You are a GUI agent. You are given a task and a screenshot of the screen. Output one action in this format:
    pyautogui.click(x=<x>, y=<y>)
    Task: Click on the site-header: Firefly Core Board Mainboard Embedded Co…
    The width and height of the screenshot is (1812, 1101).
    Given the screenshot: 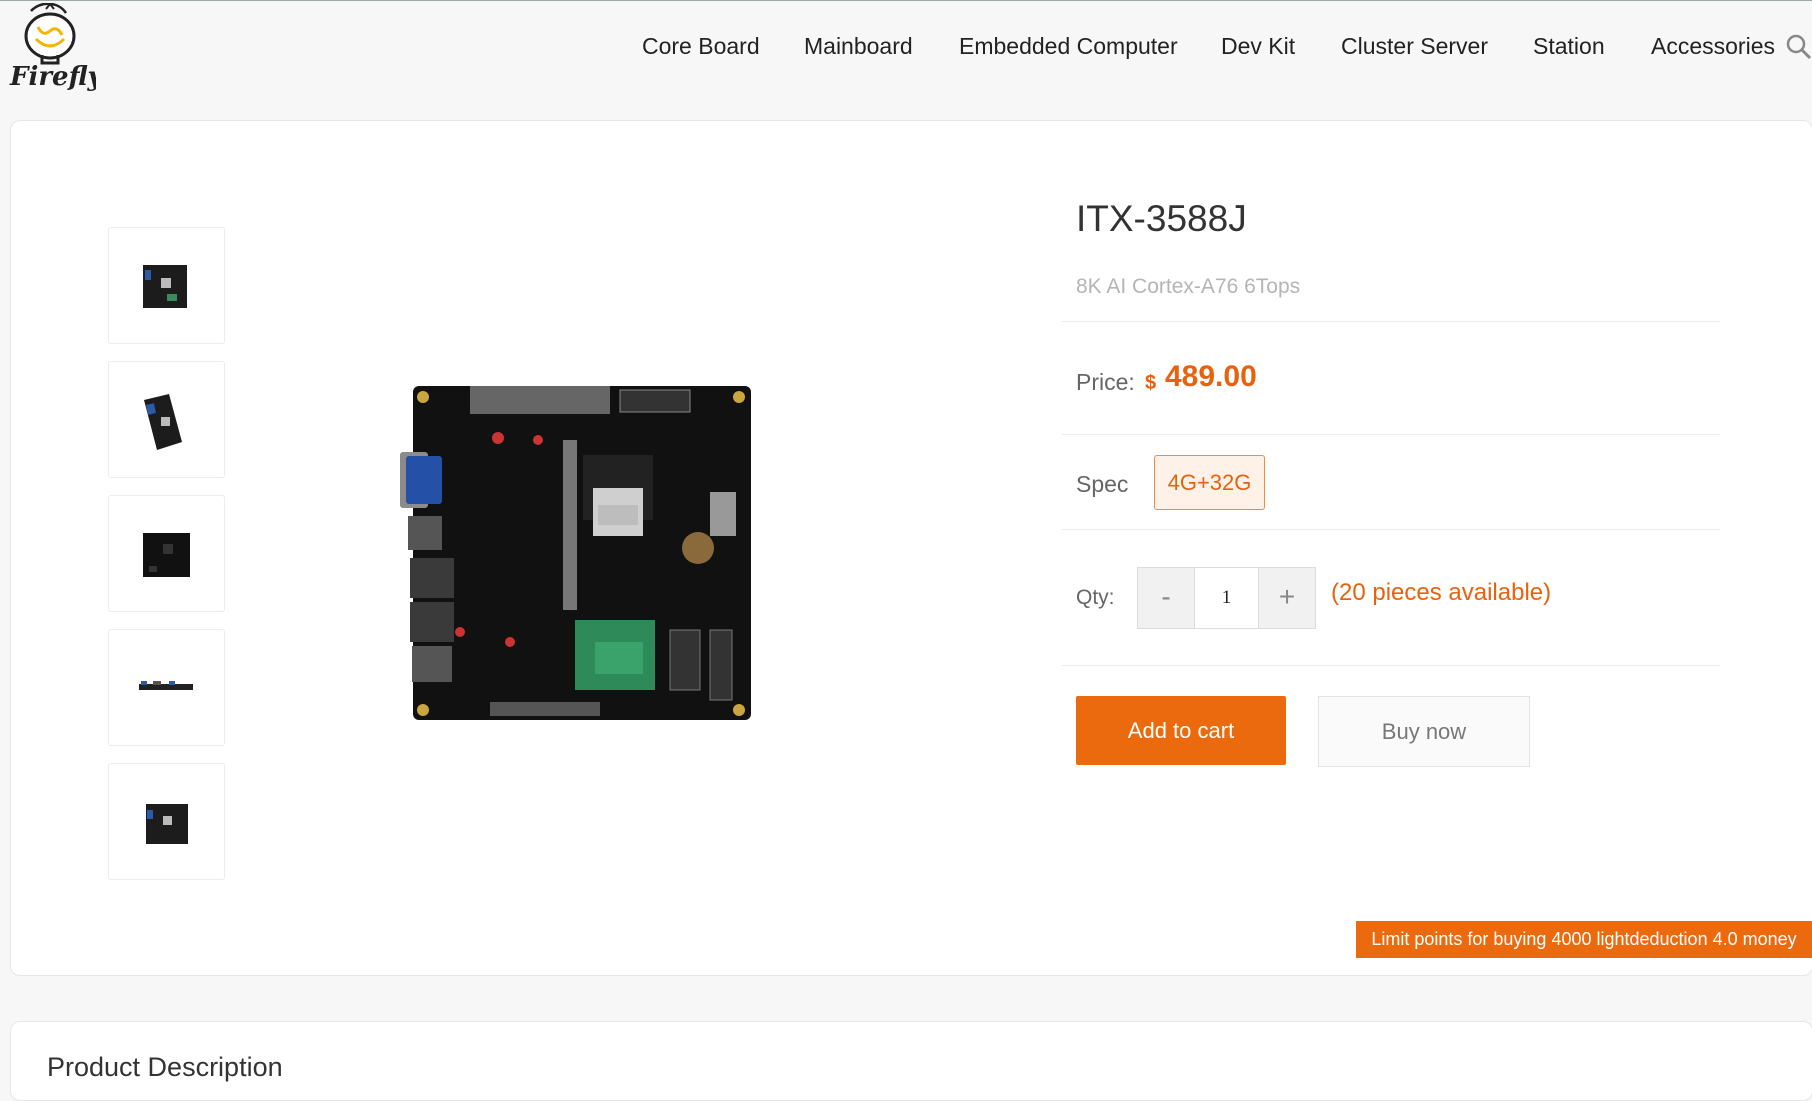 What is the action you would take?
    pyautogui.click(x=906, y=59)
    